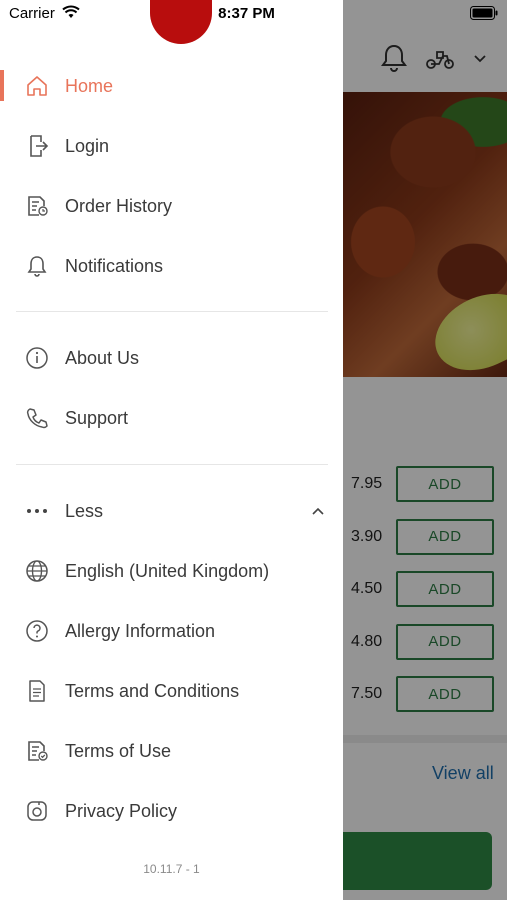  I want to click on drawer-item-about-us: About Us, so click(171, 358).